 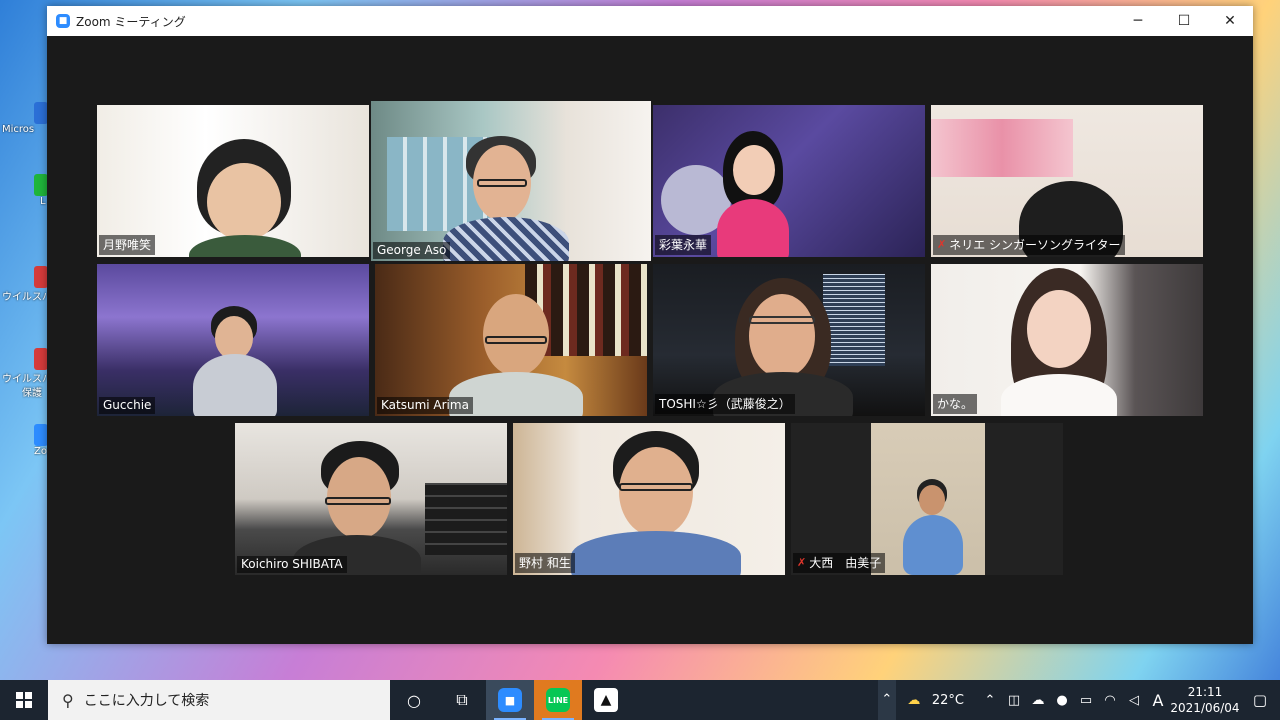 I want to click on taskbar-pinned-app: ▲, so click(x=606, y=700).